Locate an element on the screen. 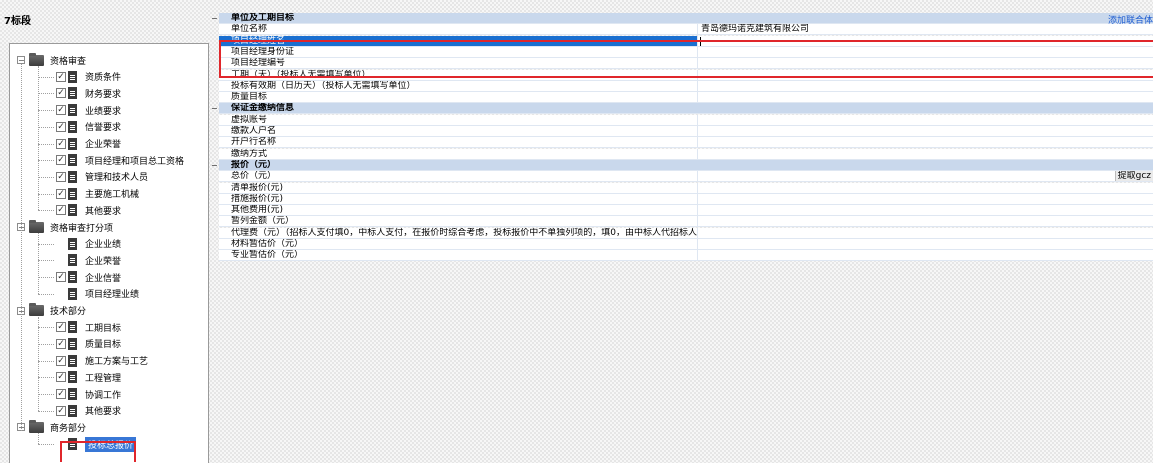 The width and height of the screenshot is (1153, 463). highlight-box-grid is located at coordinates (686, 59).